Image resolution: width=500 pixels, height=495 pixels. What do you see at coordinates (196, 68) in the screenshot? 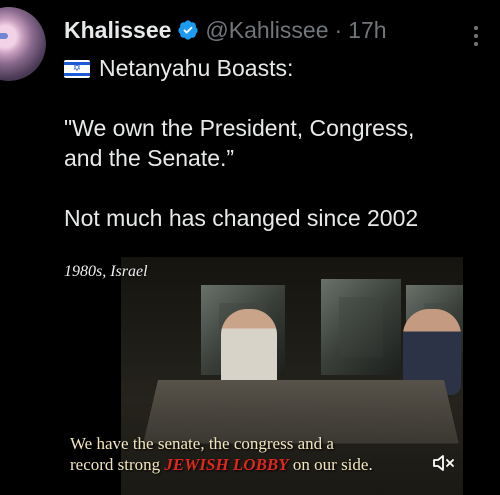
I see `post-text-line-1: Netanyahu Boasts:` at bounding box center [196, 68].